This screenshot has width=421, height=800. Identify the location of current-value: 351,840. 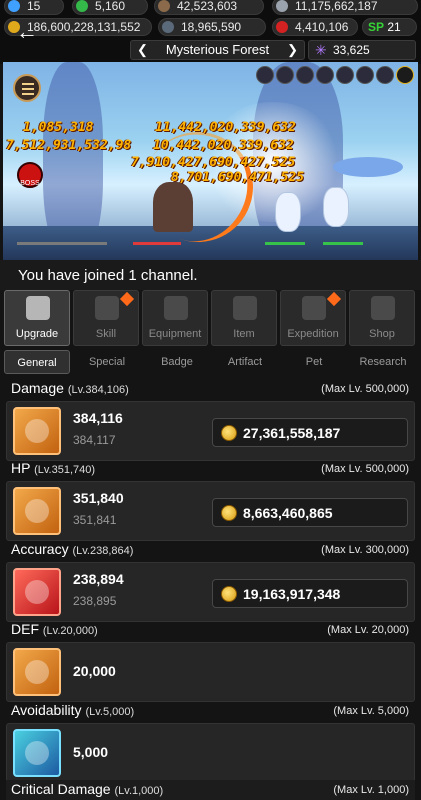
(98, 498).